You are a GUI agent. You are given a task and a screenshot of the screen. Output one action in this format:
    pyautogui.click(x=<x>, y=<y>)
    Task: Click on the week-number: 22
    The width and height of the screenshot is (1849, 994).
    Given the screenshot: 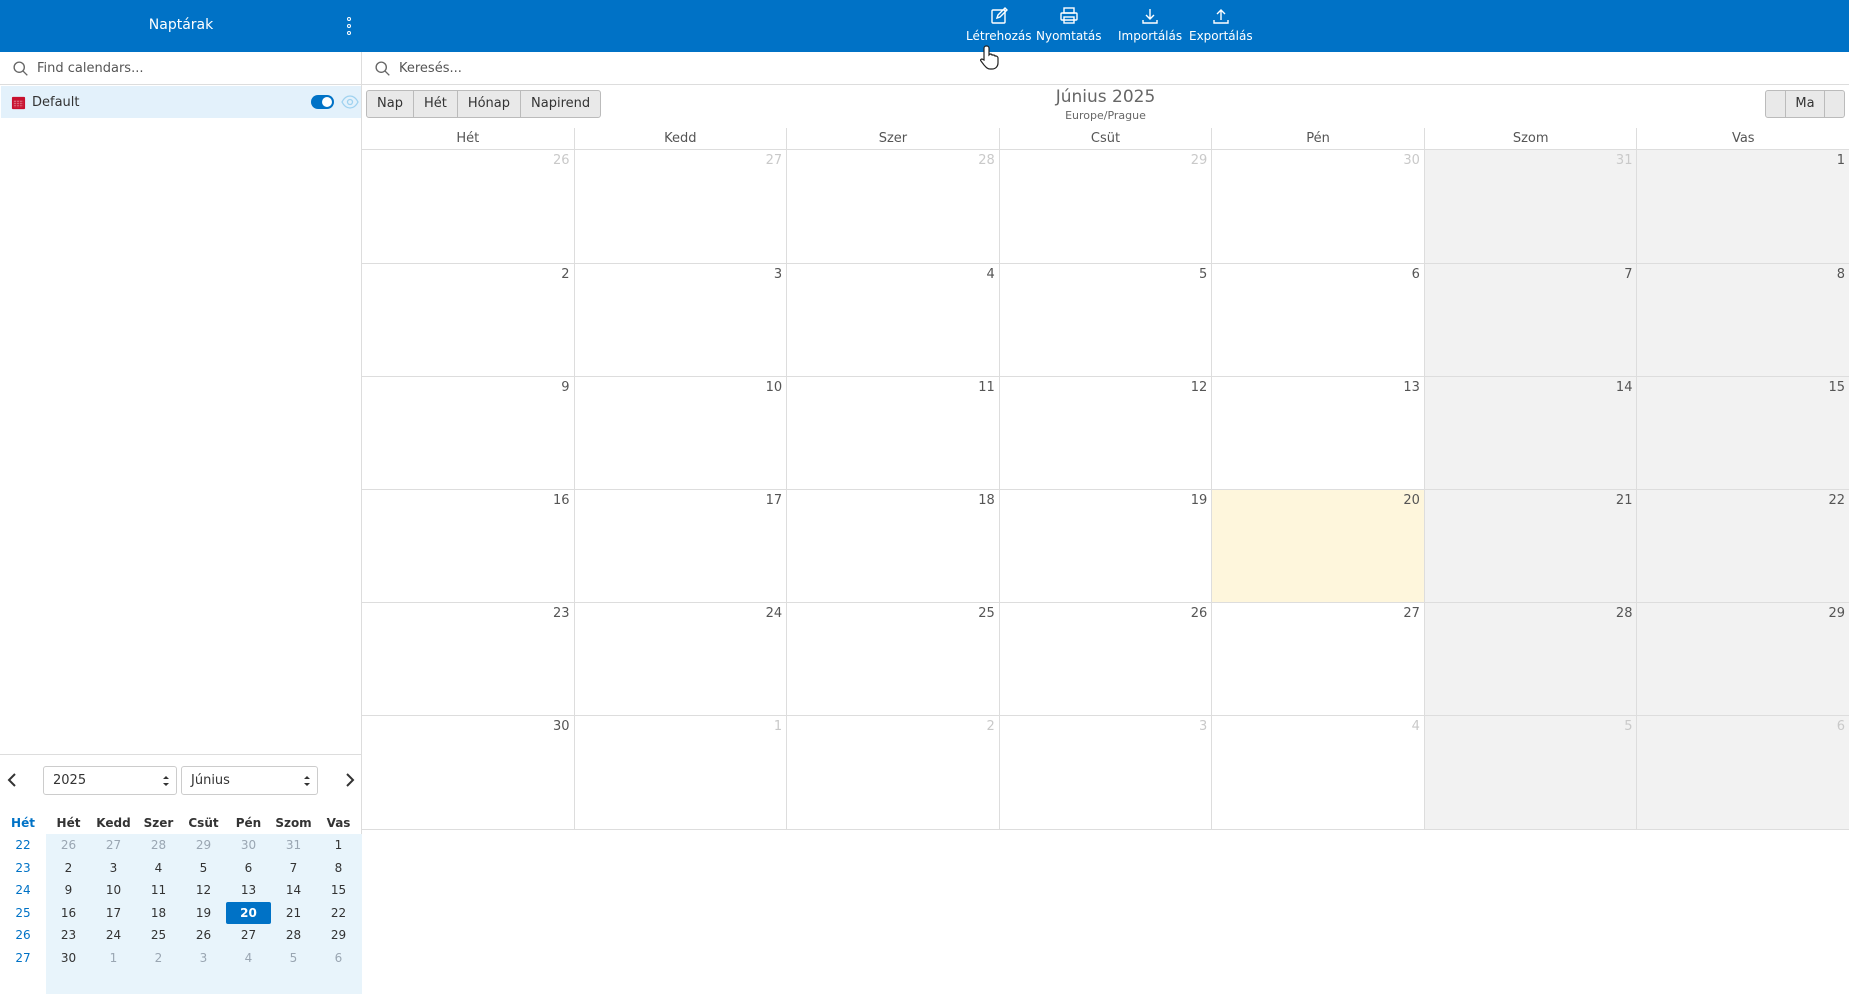 What is the action you would take?
    pyautogui.click(x=23, y=845)
    